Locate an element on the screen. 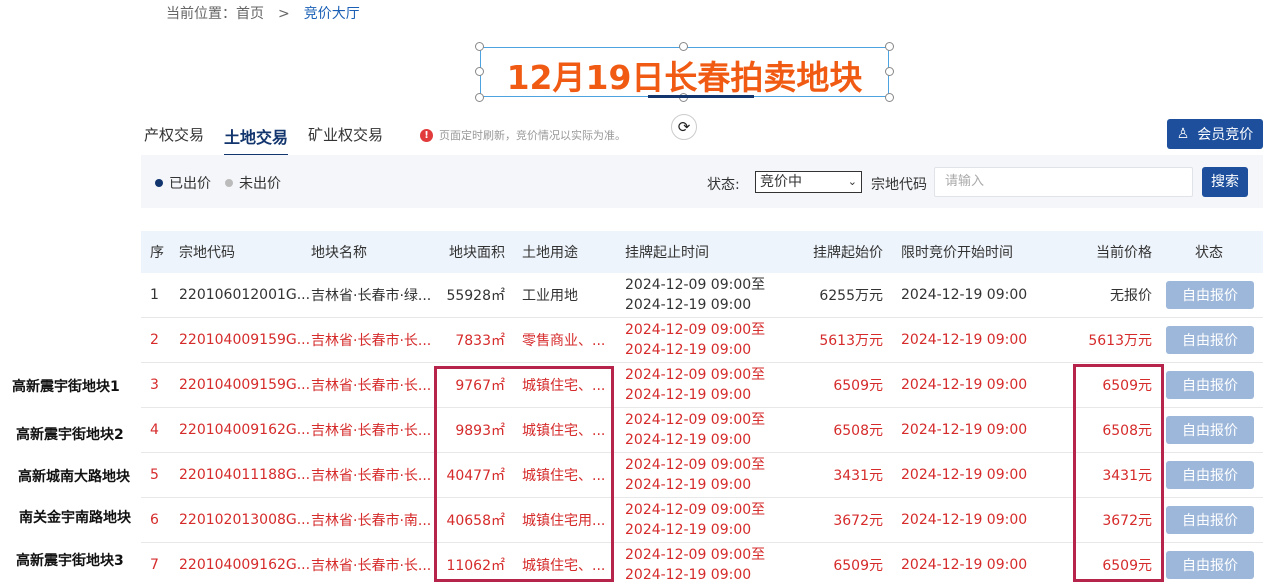 This screenshot has width=1277, height=585. users-icon: ♙ is located at coordinates (1183, 134).